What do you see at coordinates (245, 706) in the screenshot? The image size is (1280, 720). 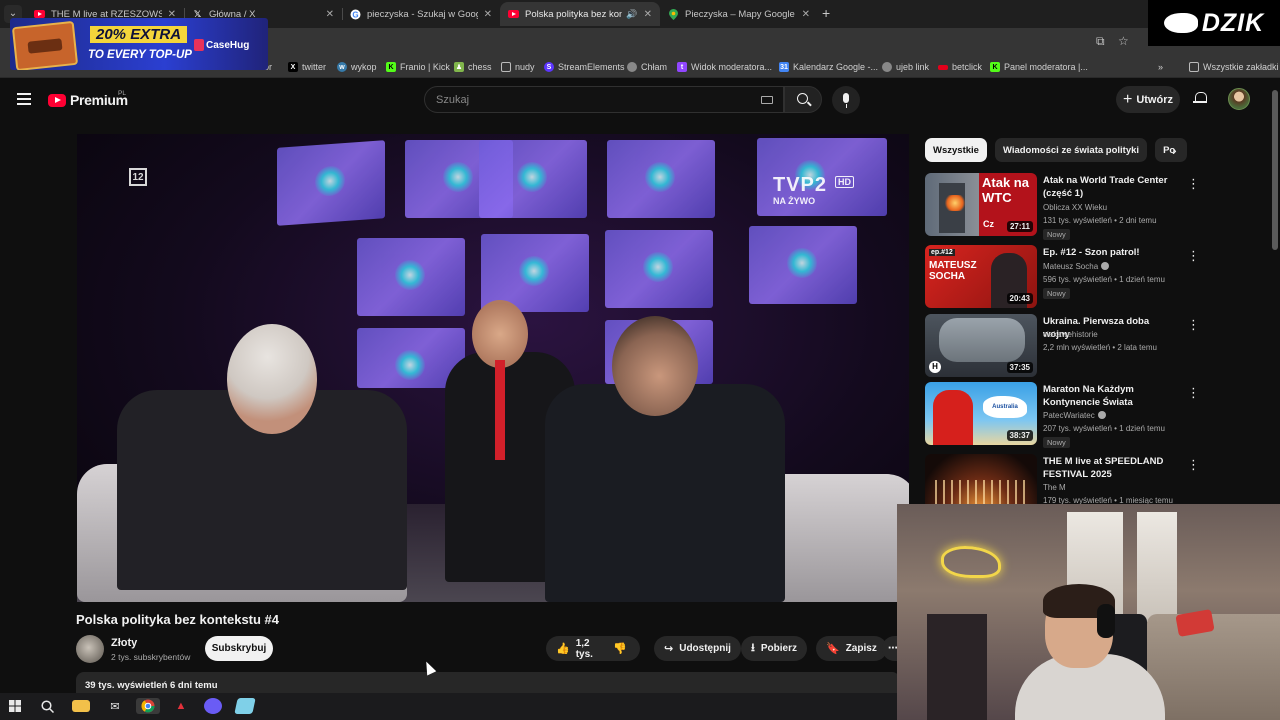 I see `notes-app-icon` at bounding box center [245, 706].